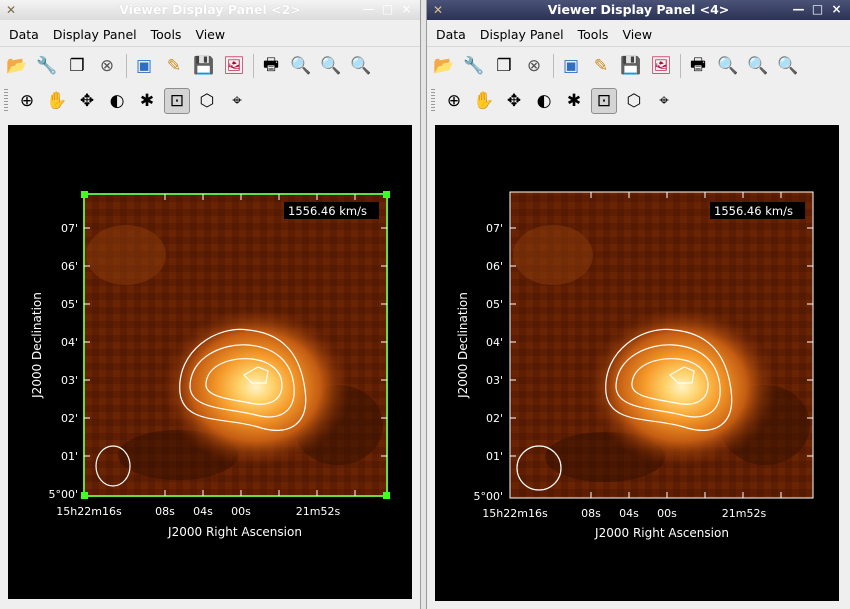 Image resolution: width=850 pixels, height=609 pixels. Describe the element at coordinates (515, 513) in the screenshot. I see `x-tick-label: 15h22m16s` at that location.